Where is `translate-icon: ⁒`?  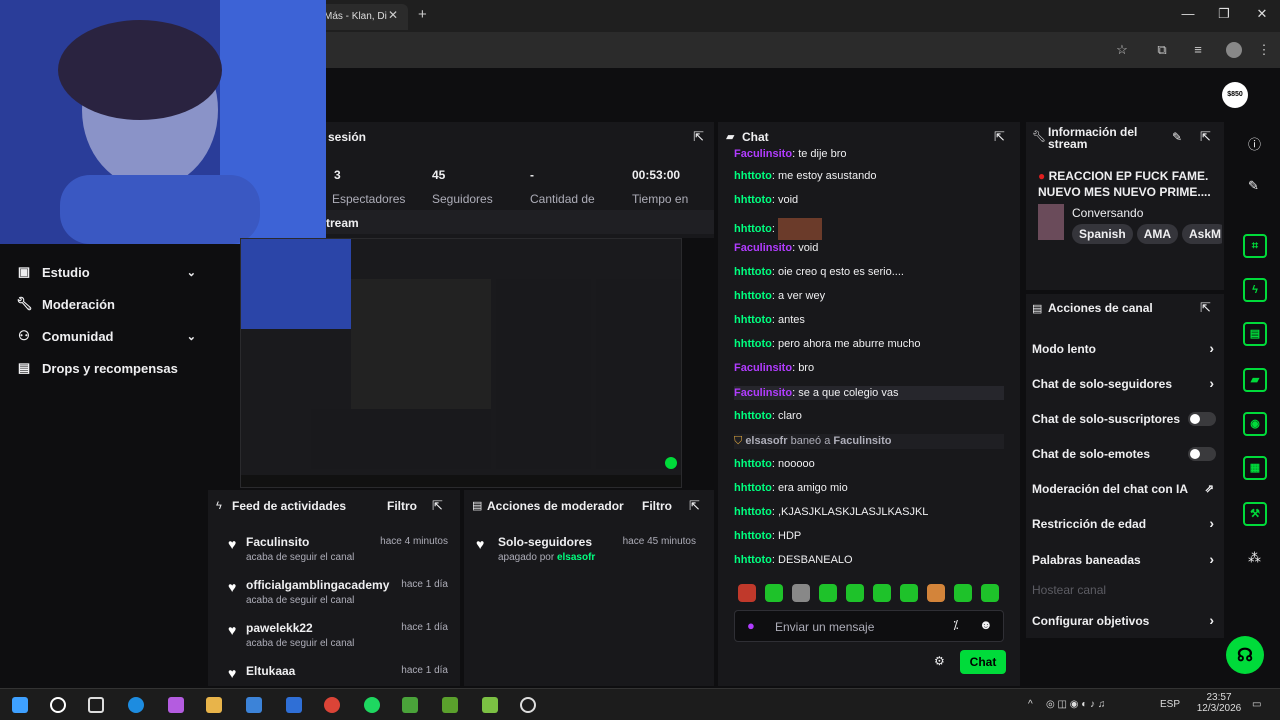
translate-icon: ⁒ is located at coordinates (955, 625).